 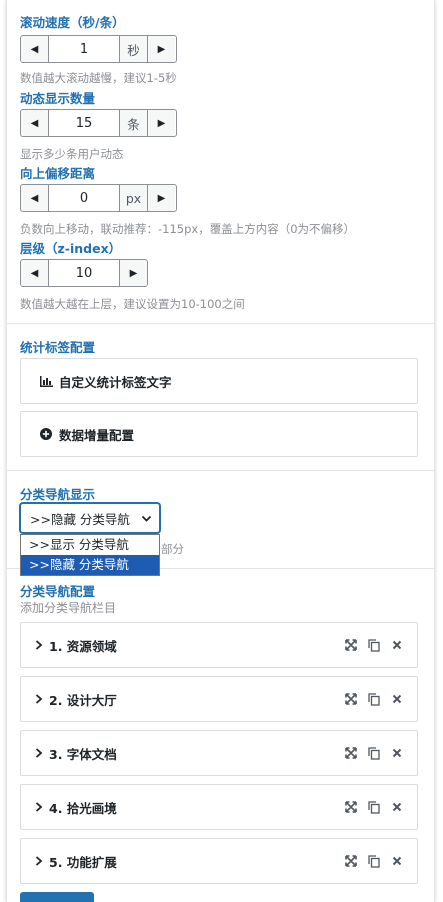 I want to click on scroll-speed-input: 1, so click(x=84, y=49).